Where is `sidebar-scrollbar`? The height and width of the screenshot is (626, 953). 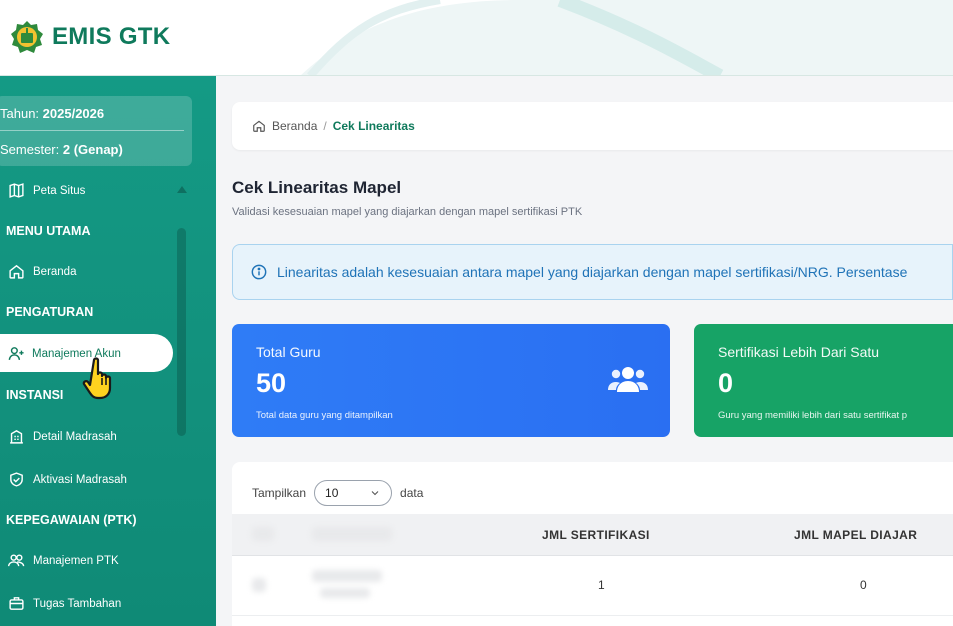 sidebar-scrollbar is located at coordinates (181, 332).